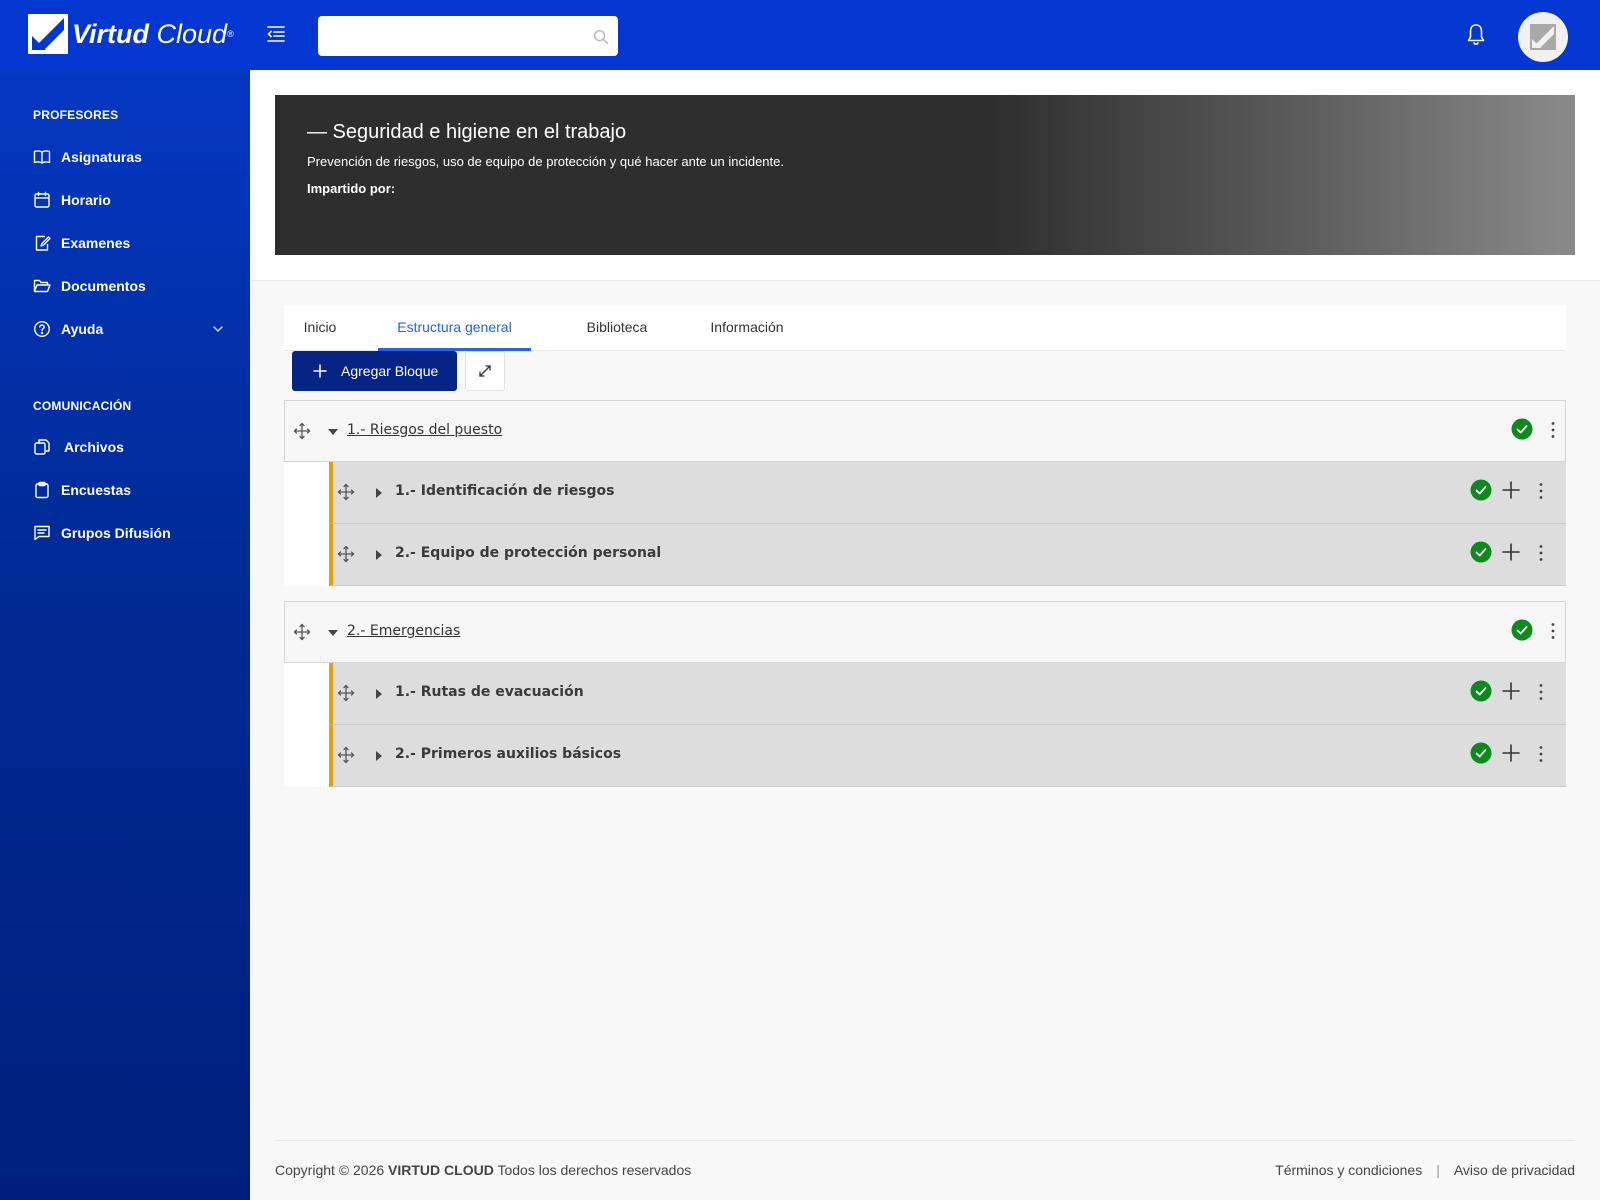 The image size is (1600, 1200). I want to click on block-title: 2.- Emergencias, so click(403, 631).